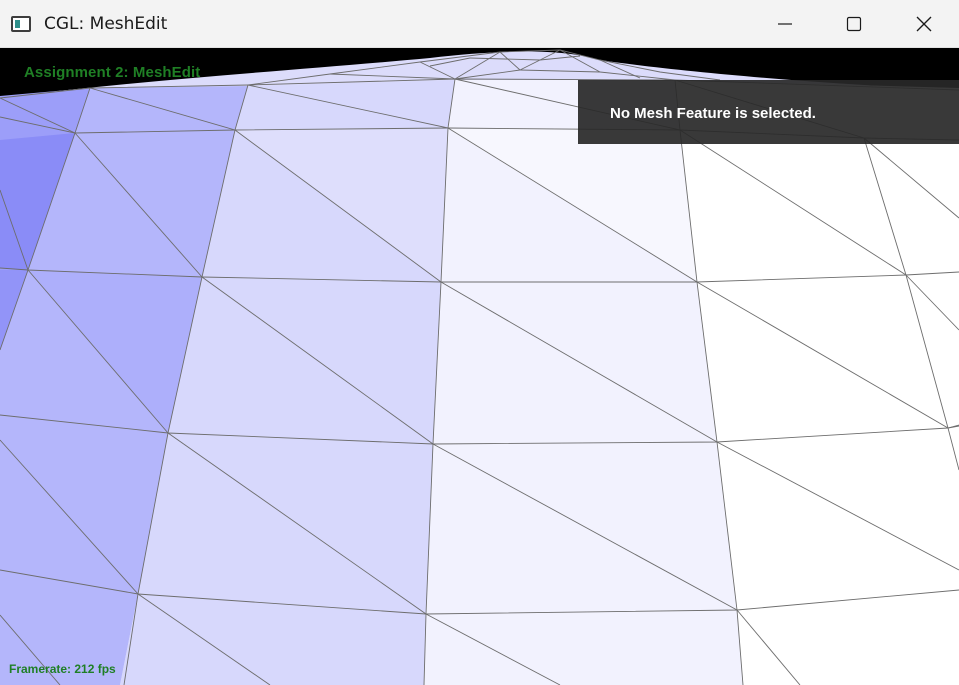  Describe the element at coordinates (479, 24) in the screenshot. I see `title-bar: CGL: MeshEdit` at that location.